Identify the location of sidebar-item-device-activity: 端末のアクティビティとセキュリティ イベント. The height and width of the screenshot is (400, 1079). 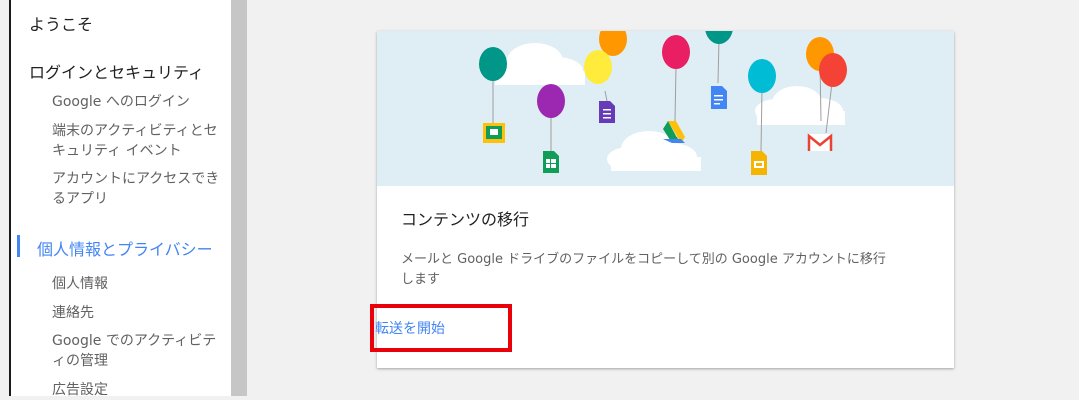
(140, 141).